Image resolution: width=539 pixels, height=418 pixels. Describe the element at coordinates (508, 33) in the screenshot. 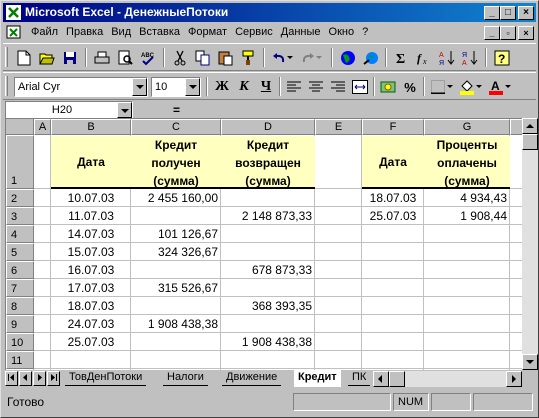

I see `doc-restore-button: ▫` at that location.